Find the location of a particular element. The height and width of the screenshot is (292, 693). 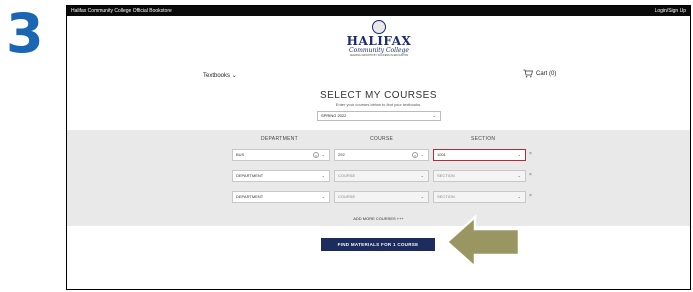

department-header: DEPARTMENT is located at coordinates (279, 139).